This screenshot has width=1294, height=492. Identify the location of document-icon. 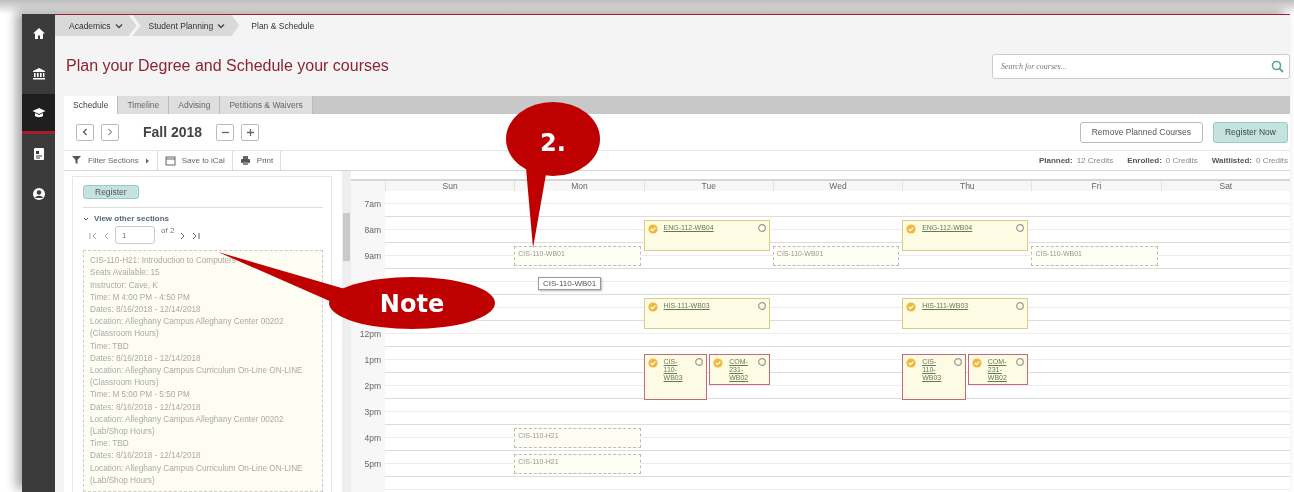
(38, 154).